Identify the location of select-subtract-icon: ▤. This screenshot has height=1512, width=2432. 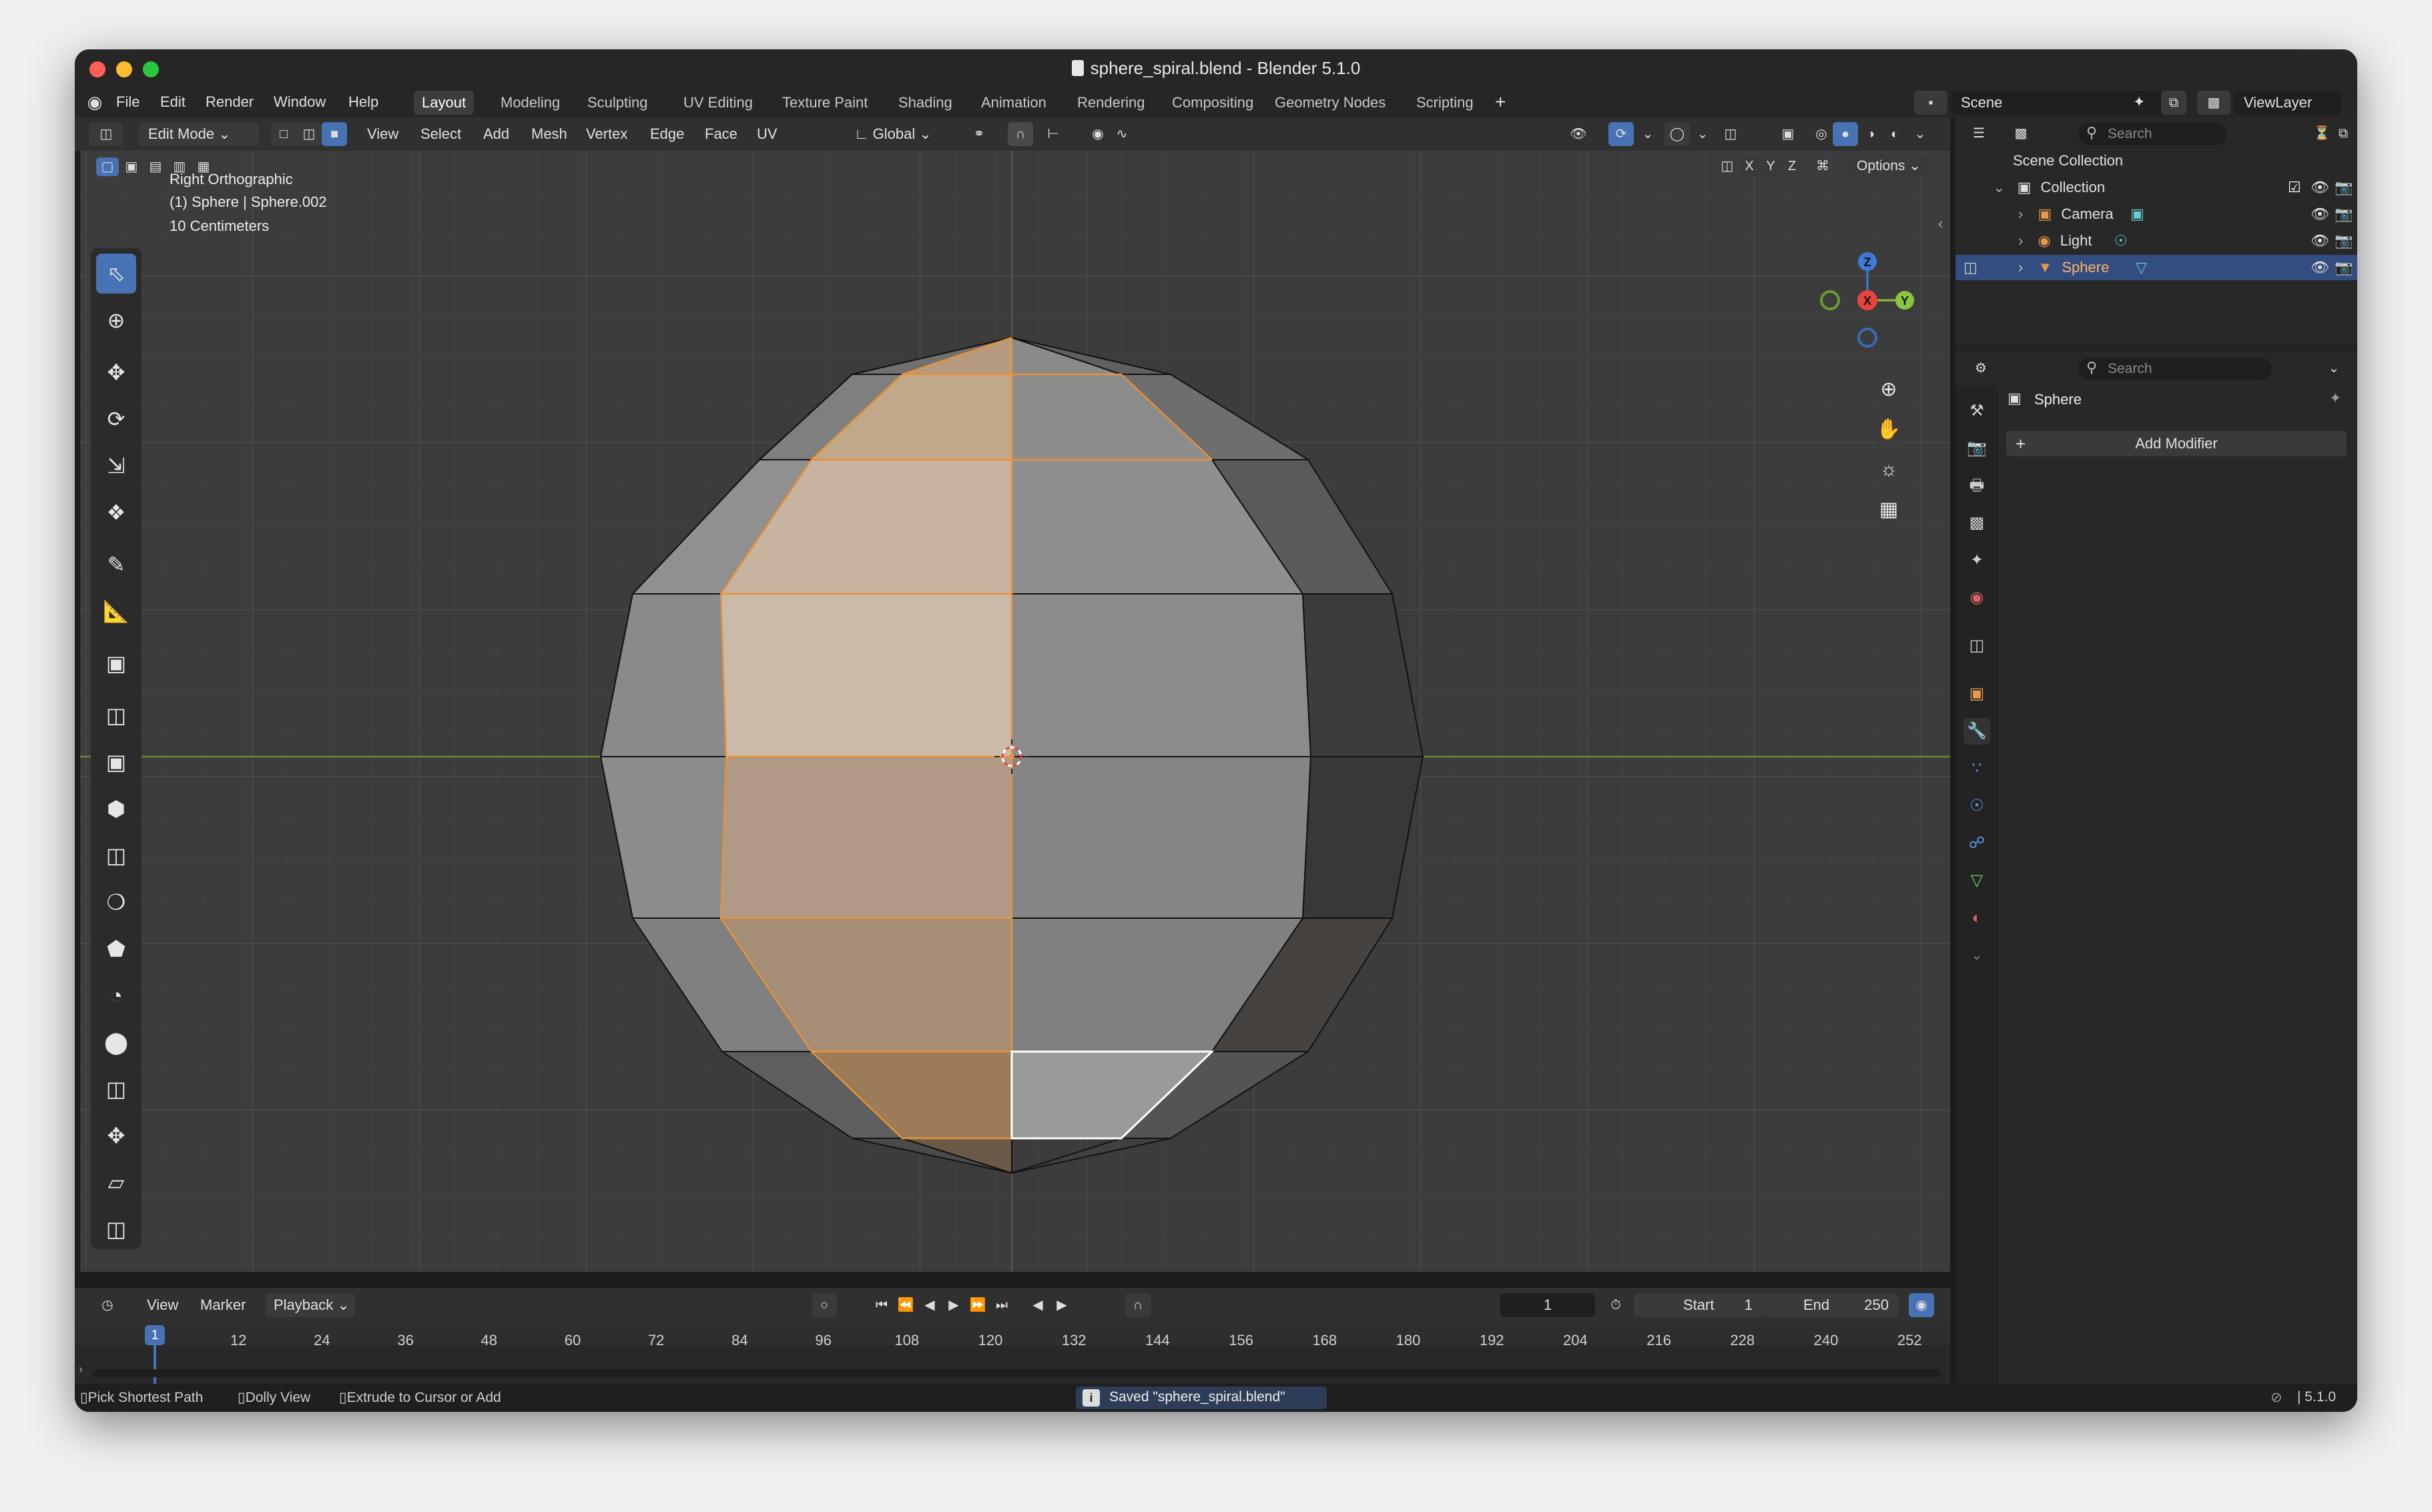
(155, 166).